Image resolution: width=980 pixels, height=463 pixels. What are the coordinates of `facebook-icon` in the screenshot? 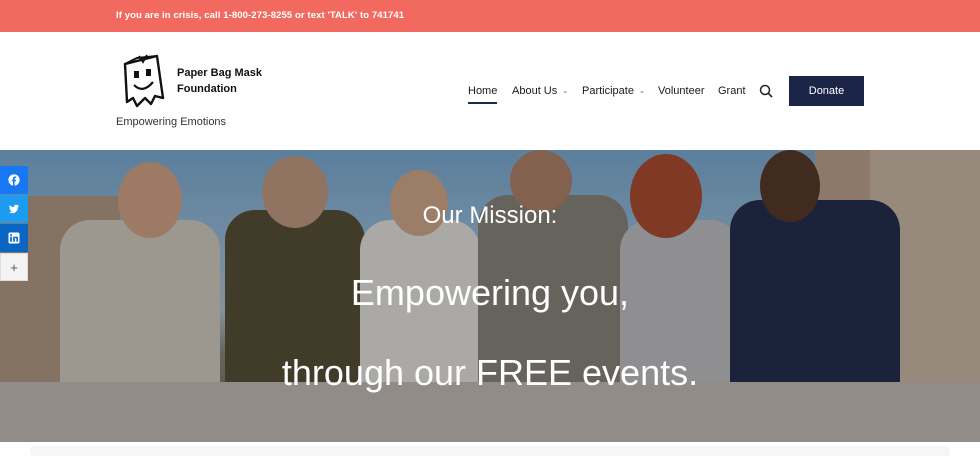 It's located at (14, 180).